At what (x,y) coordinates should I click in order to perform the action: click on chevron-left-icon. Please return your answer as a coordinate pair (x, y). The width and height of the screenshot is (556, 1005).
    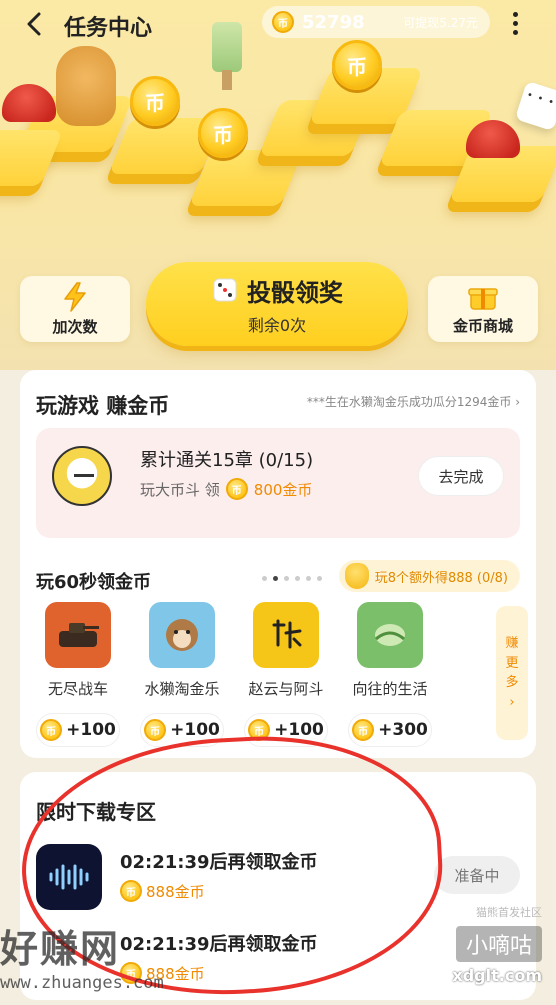
    Looking at the image, I should click on (34, 24).